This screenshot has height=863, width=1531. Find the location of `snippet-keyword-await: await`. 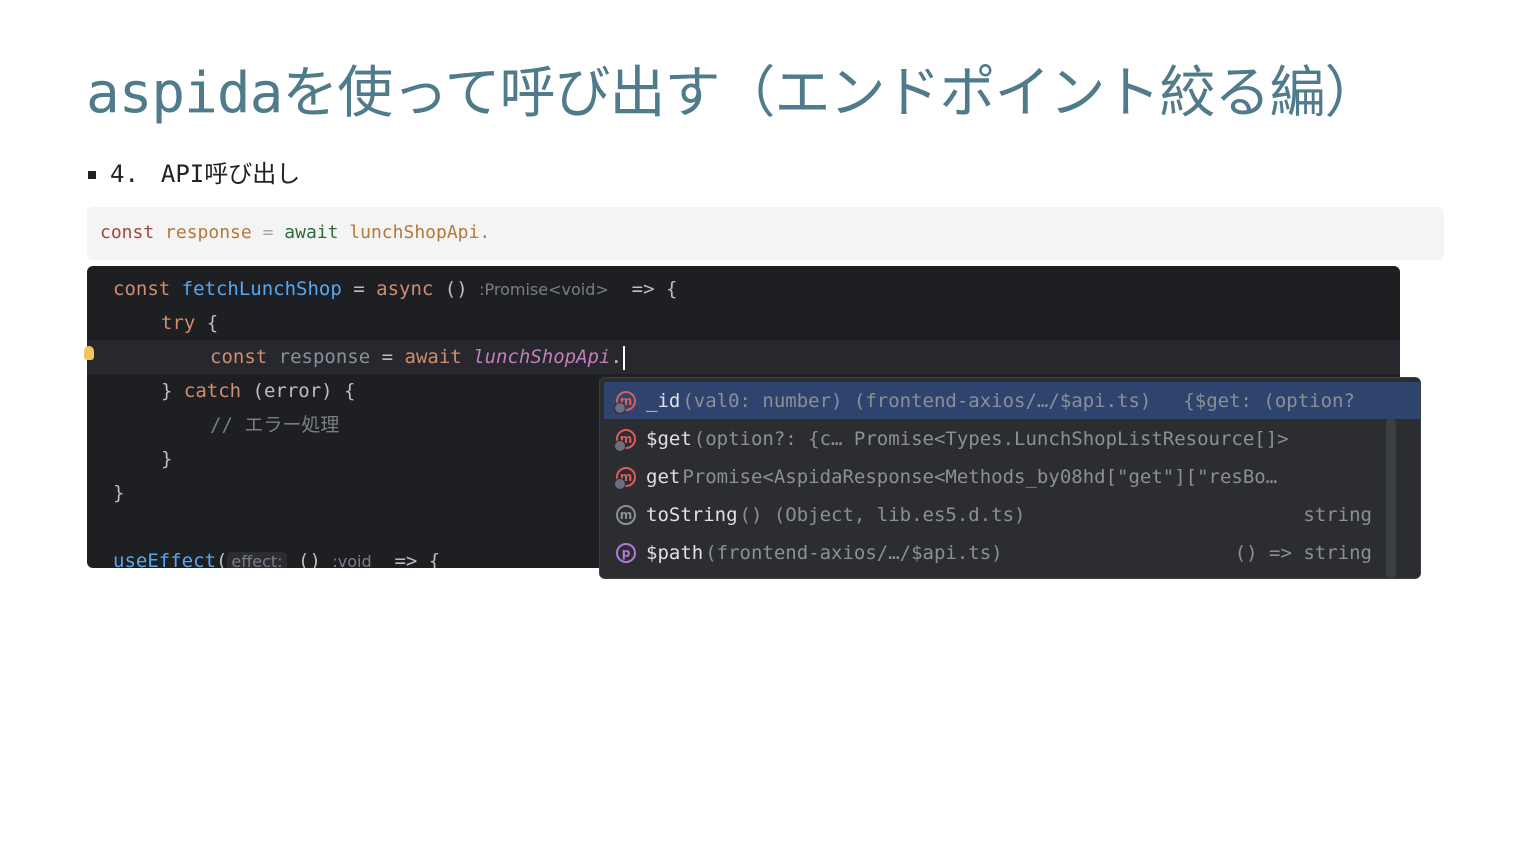

snippet-keyword-await: await is located at coordinates (311, 232).